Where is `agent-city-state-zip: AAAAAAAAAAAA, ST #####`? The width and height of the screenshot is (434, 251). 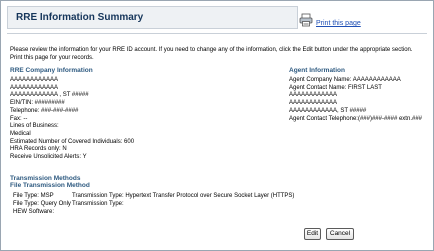
agent-city-state-zip: AAAAAAAAAAAA, ST ##### is located at coordinates (328, 110).